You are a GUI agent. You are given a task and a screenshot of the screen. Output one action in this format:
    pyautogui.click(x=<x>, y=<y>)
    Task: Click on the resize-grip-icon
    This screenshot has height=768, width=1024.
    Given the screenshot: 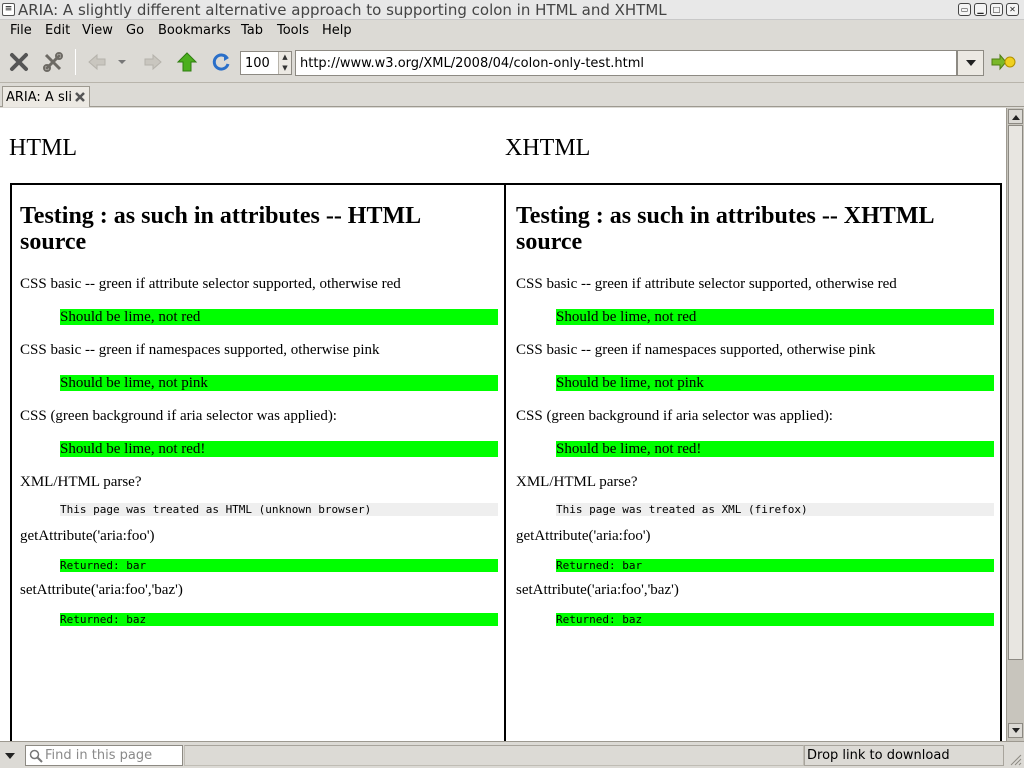 What is the action you would take?
    pyautogui.click(x=1014, y=758)
    